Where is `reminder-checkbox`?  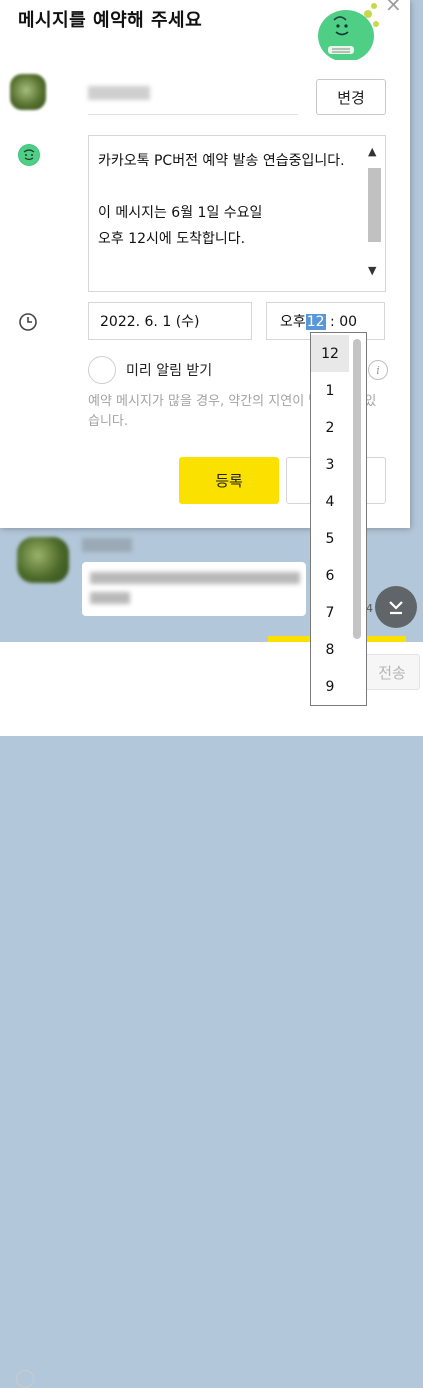 reminder-checkbox is located at coordinates (102, 370).